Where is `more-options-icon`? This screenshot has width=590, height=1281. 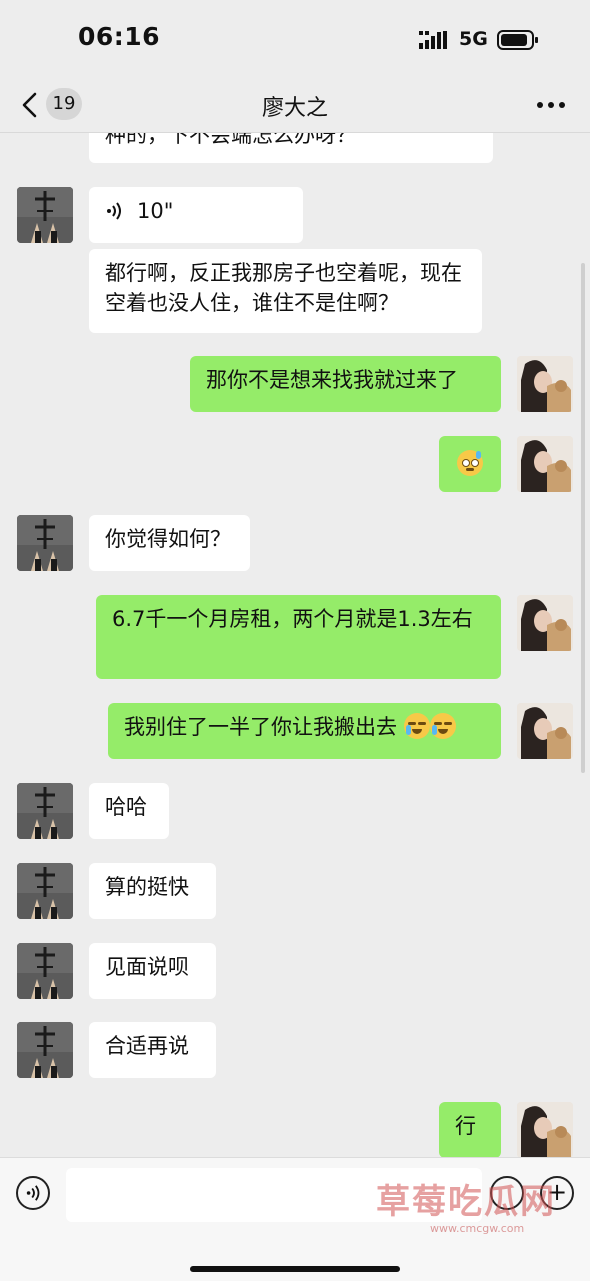 more-options-icon is located at coordinates (551, 105).